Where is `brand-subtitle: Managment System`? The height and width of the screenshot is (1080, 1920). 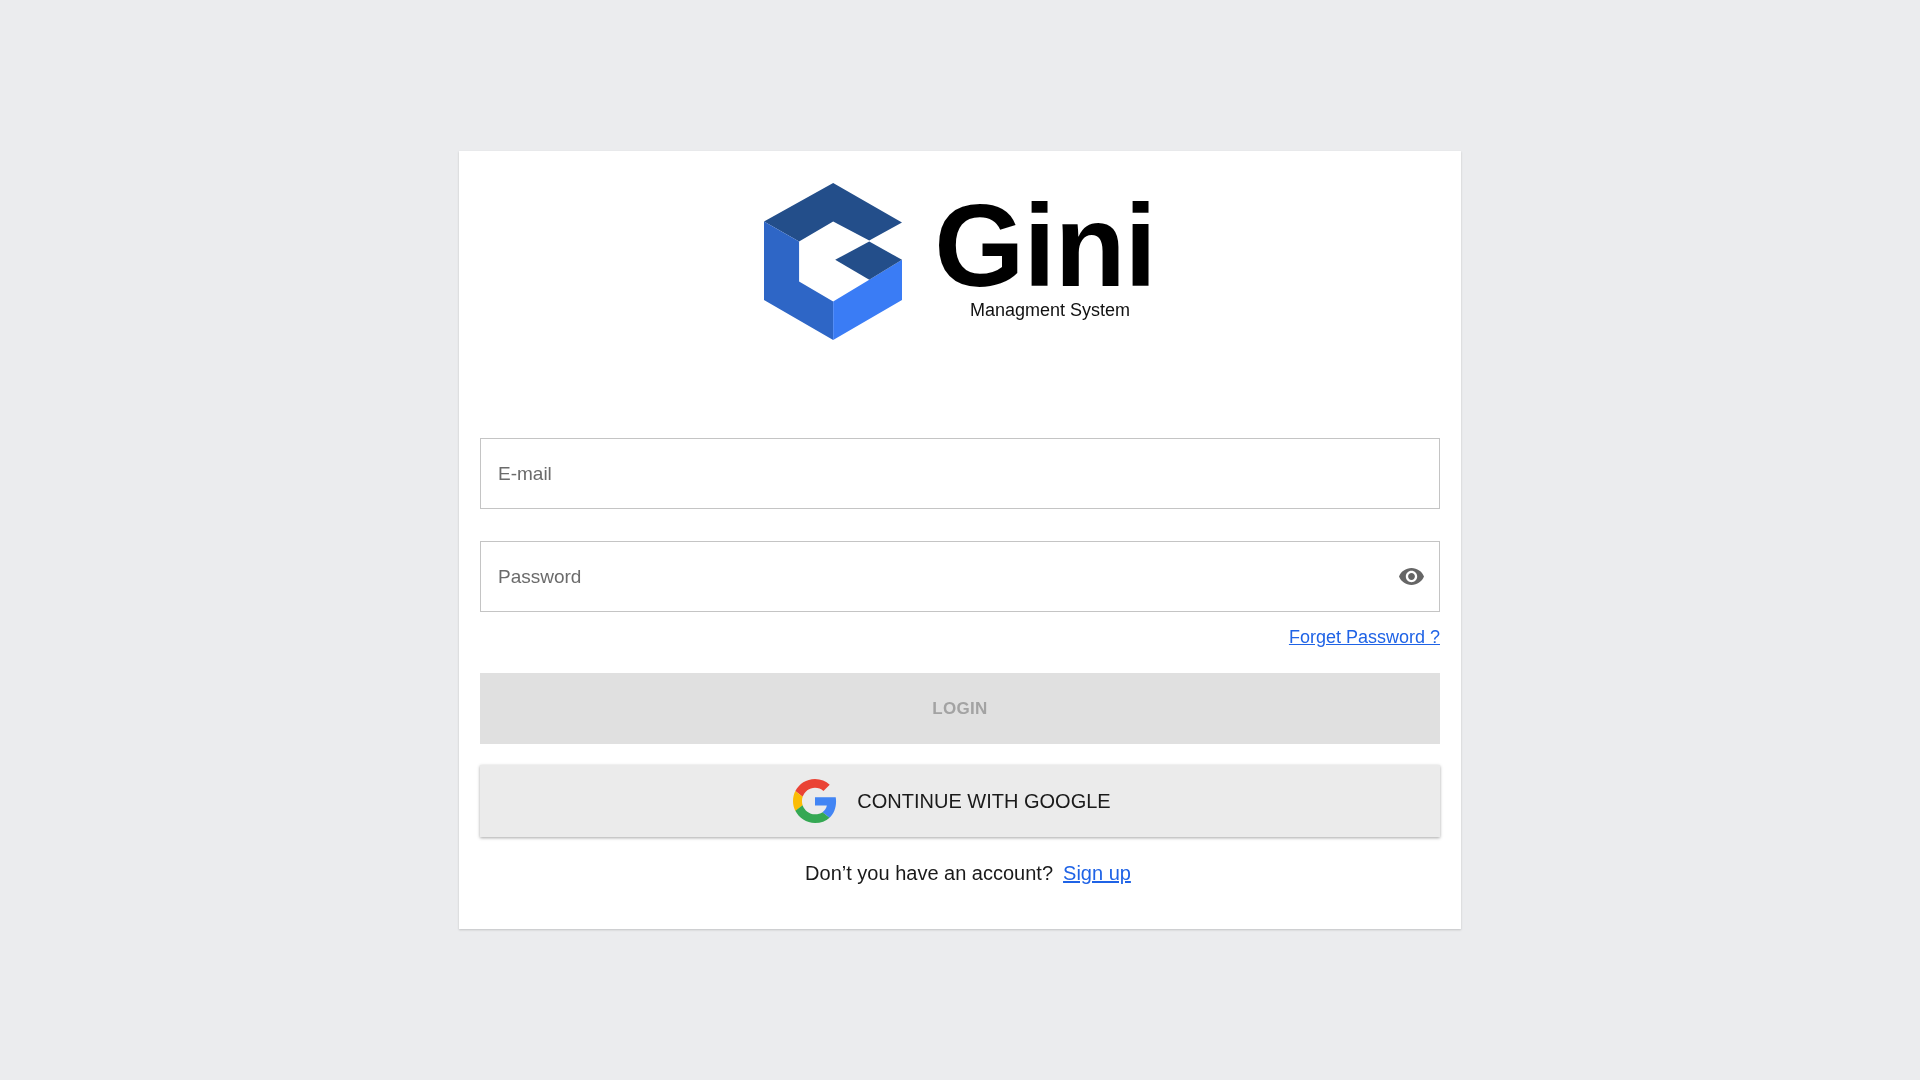
brand-subtitle: Managment System is located at coordinates (1050, 310).